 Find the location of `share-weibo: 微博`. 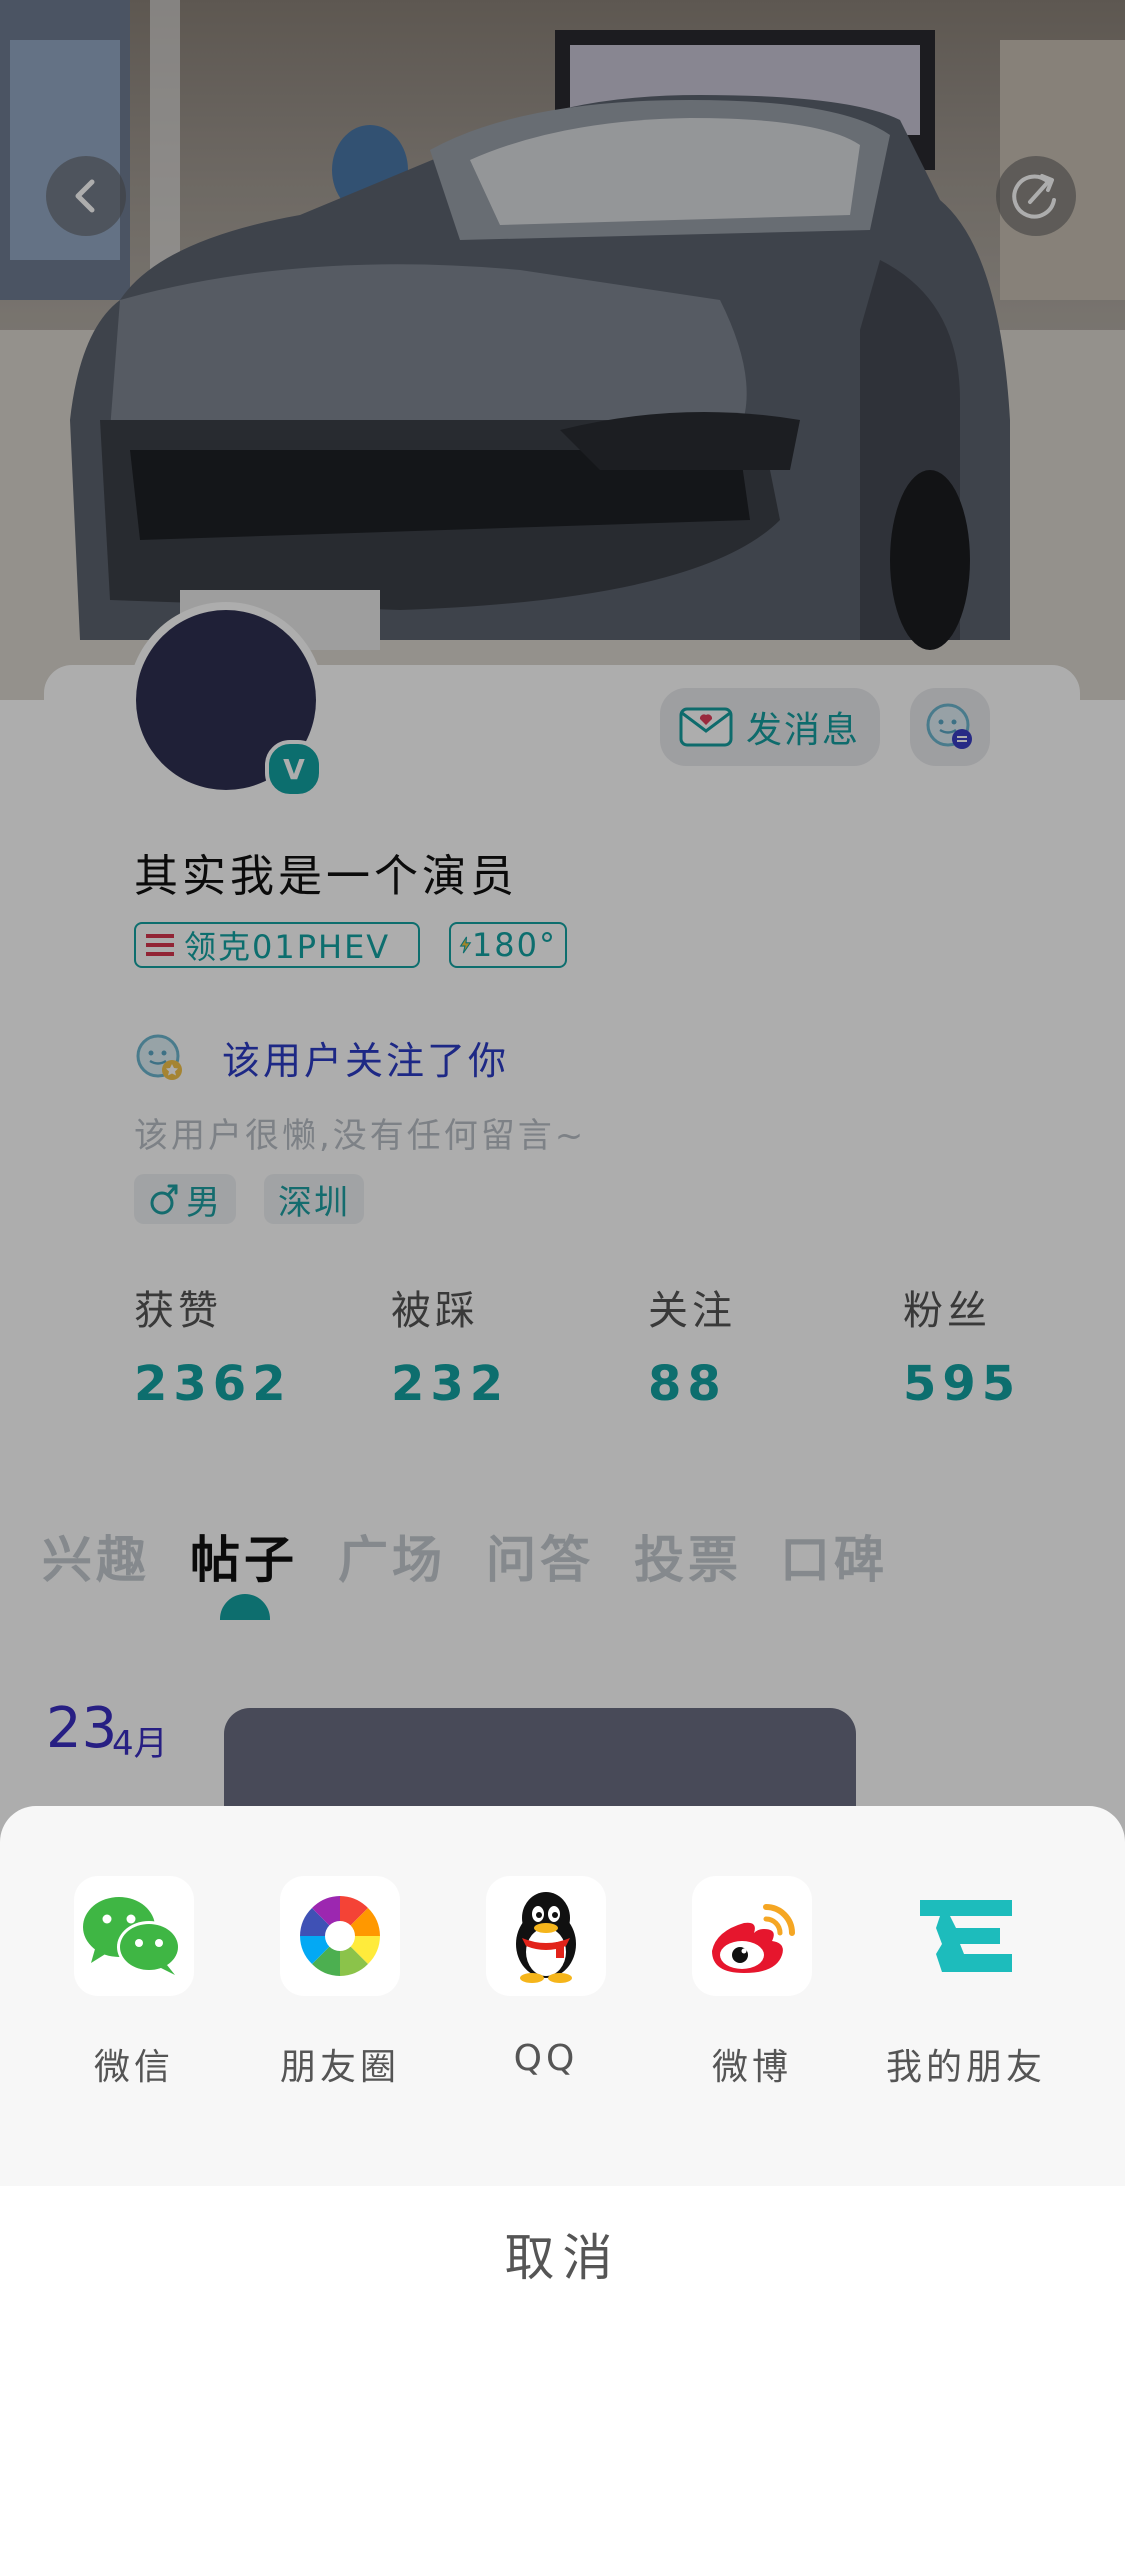

share-weibo: 微博 is located at coordinates (752, 1983).